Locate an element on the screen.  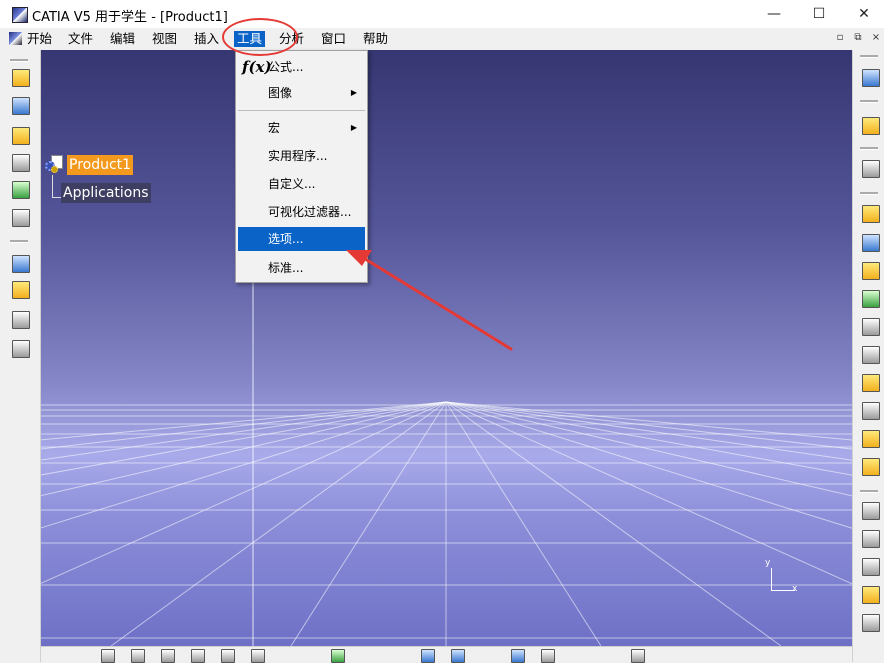
axis-x-label: x is located at coordinates (795, 589).